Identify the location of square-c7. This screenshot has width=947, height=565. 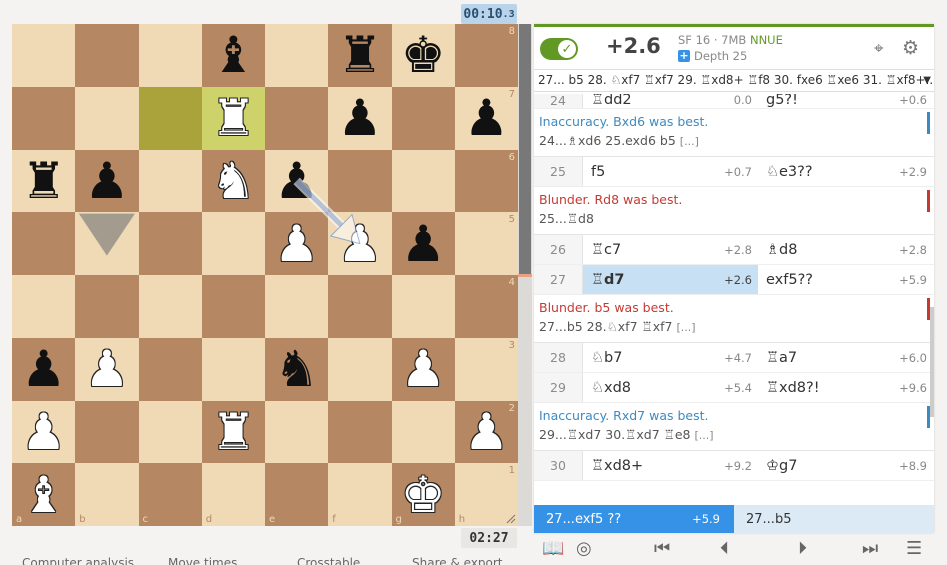
(170, 118).